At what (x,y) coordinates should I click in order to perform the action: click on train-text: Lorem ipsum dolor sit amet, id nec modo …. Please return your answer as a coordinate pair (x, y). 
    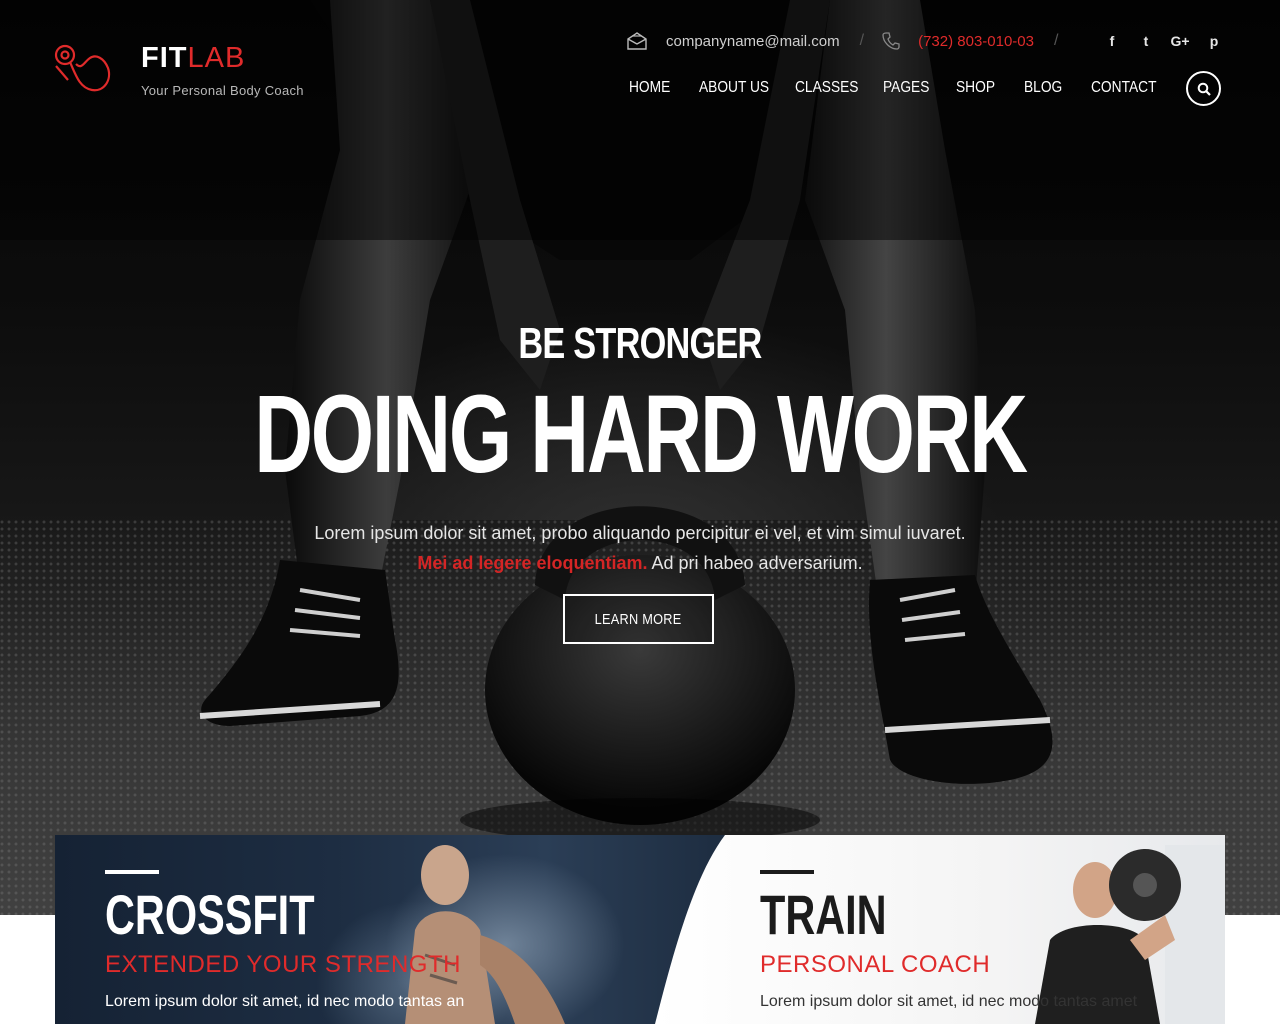
    Looking at the image, I should click on (949, 1001).